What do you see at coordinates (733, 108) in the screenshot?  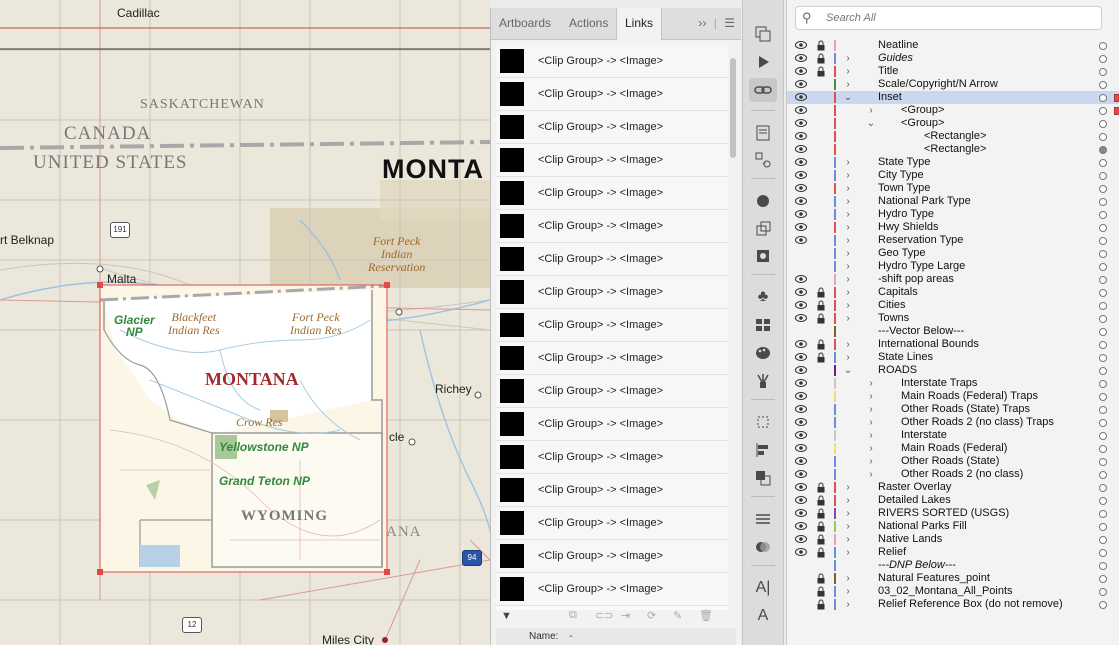 I see `scrollbar-thumb` at bounding box center [733, 108].